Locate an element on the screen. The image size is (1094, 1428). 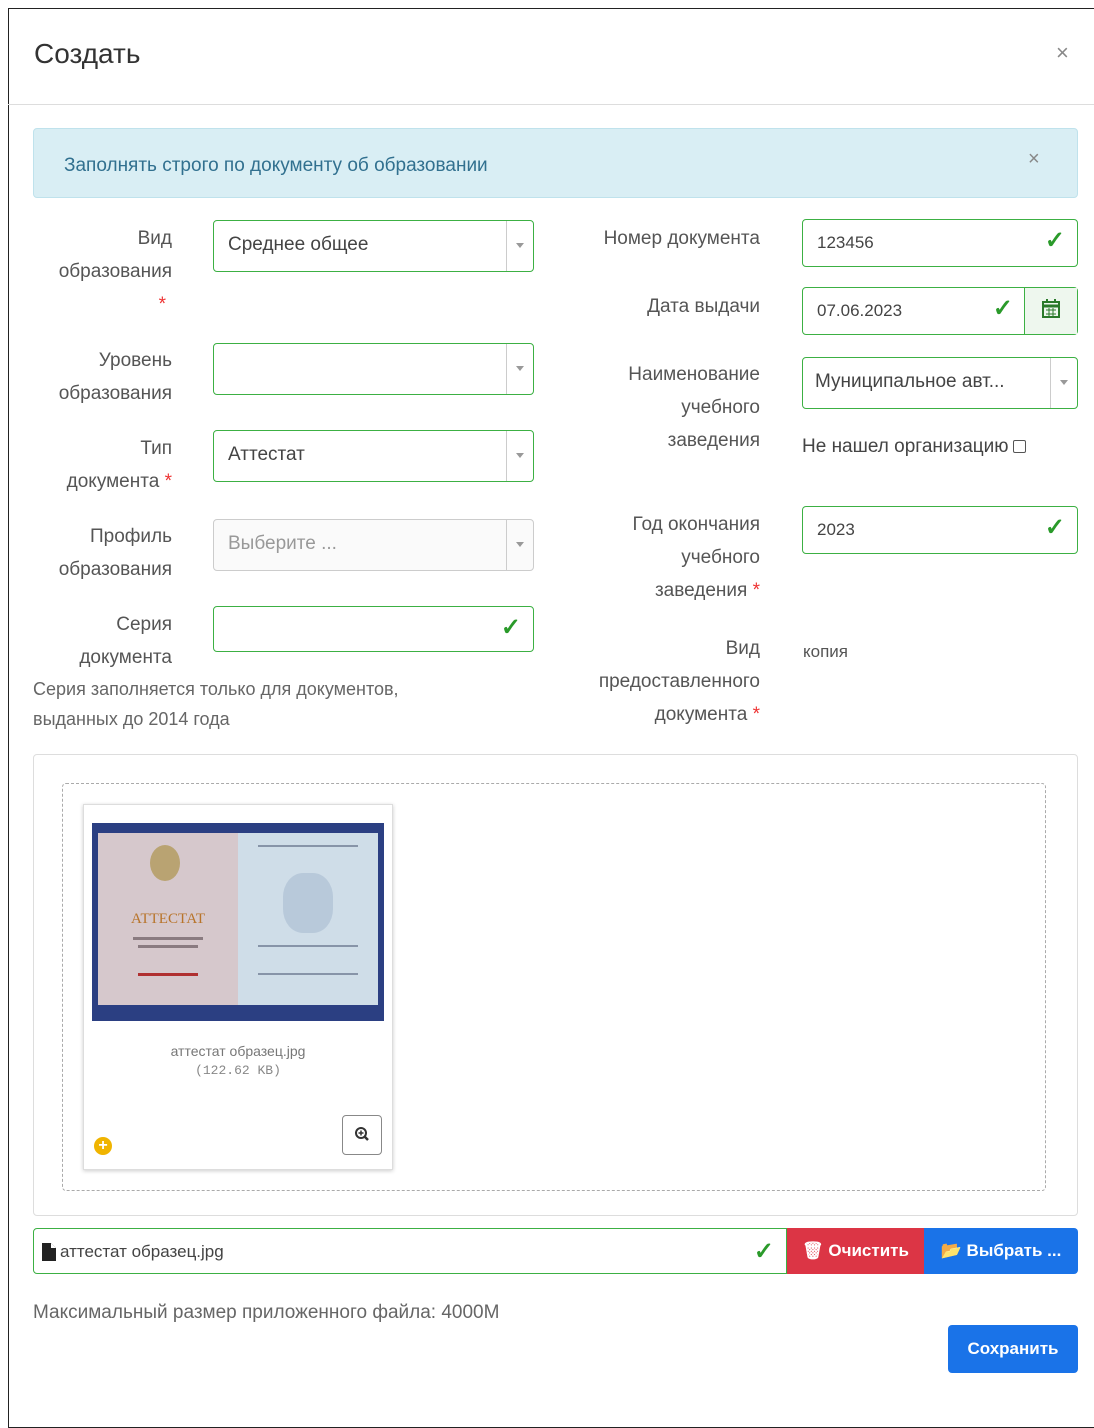
file-icon is located at coordinates (49, 1252).